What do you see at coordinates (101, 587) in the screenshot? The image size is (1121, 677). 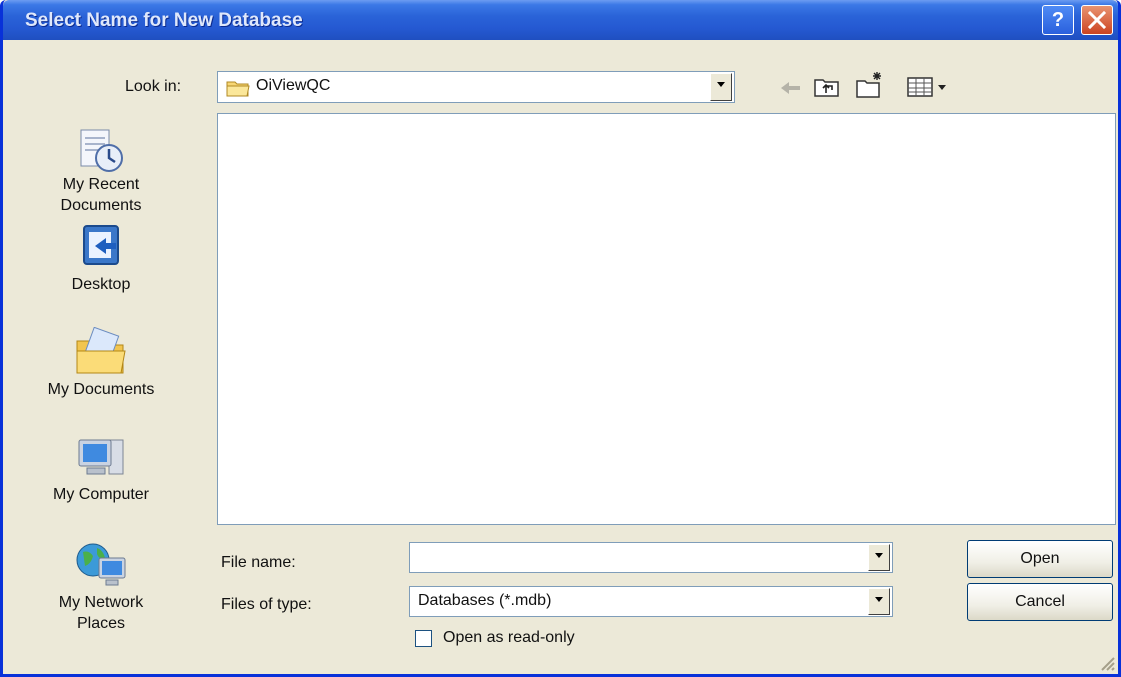 I see `place-network-places: My Network Places` at bounding box center [101, 587].